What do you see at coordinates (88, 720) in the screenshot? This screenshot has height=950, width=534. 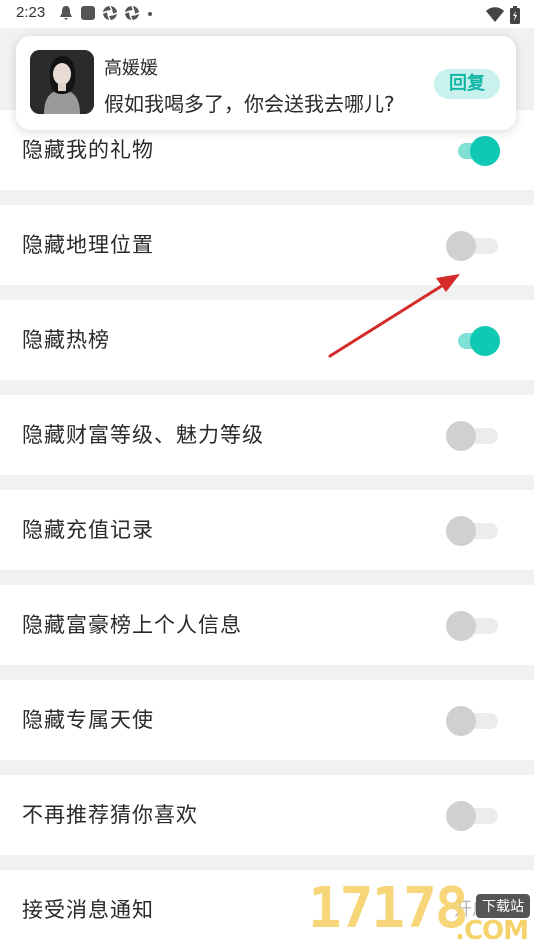 I see `setting-label: 隐藏专属天使` at bounding box center [88, 720].